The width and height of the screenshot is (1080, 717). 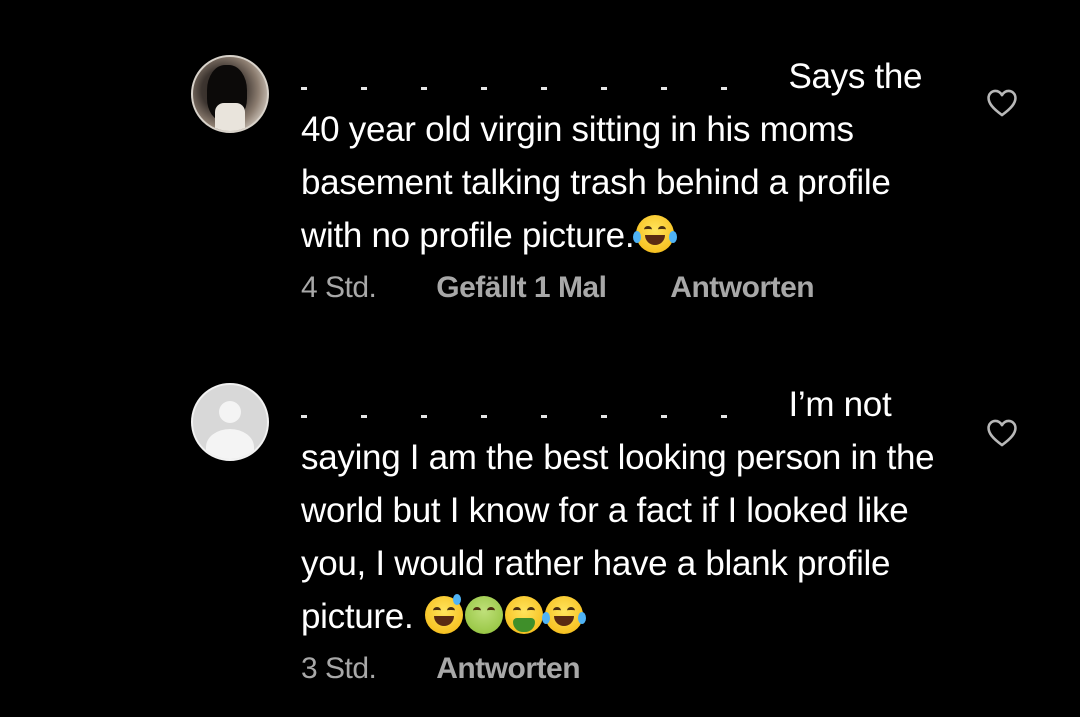 What do you see at coordinates (523, 615) in the screenshot?
I see `face-vomiting-icon` at bounding box center [523, 615].